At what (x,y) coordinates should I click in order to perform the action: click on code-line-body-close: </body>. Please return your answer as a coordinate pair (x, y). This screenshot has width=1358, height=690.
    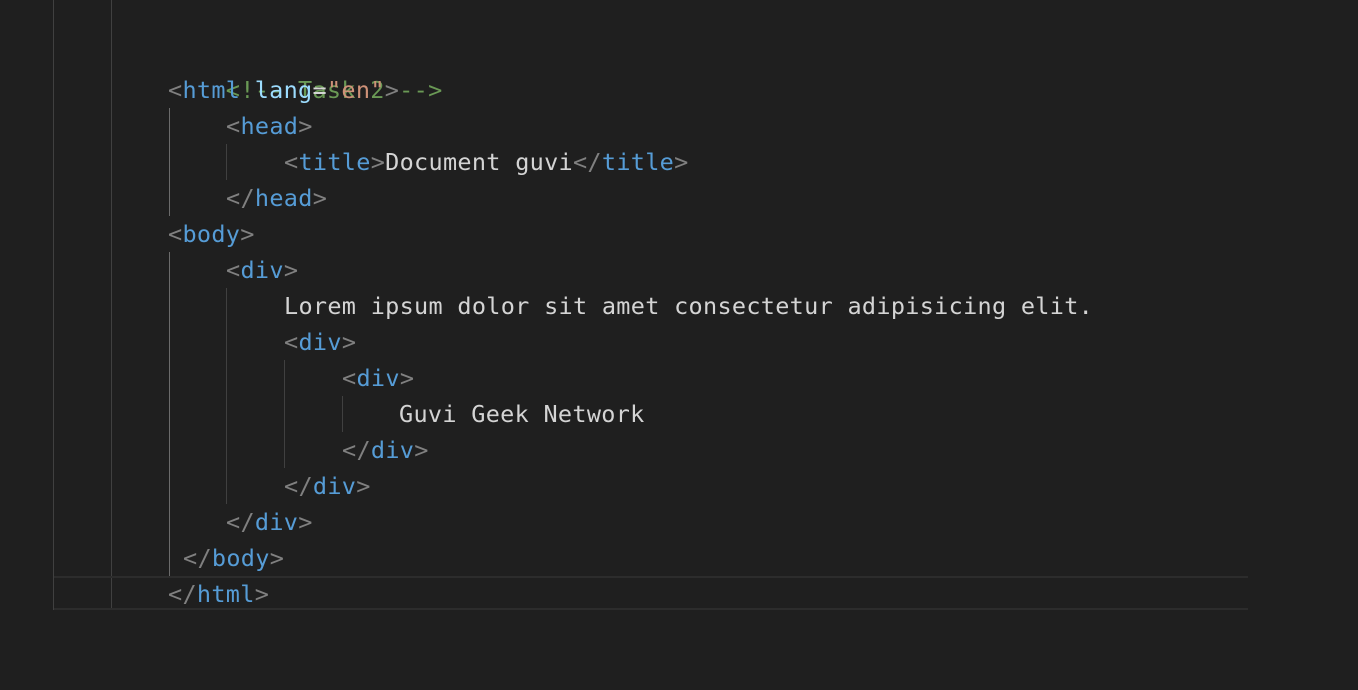
    Looking at the image, I should click on (233, 558).